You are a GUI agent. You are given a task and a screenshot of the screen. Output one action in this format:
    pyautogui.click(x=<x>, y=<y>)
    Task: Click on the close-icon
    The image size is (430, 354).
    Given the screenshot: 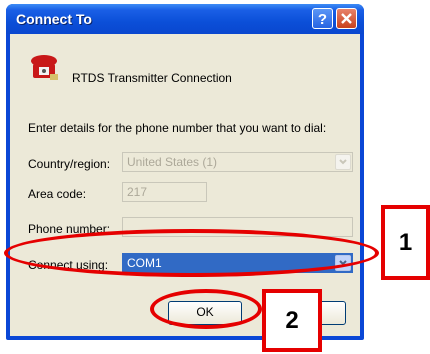 What is the action you would take?
    pyautogui.click(x=346, y=18)
    